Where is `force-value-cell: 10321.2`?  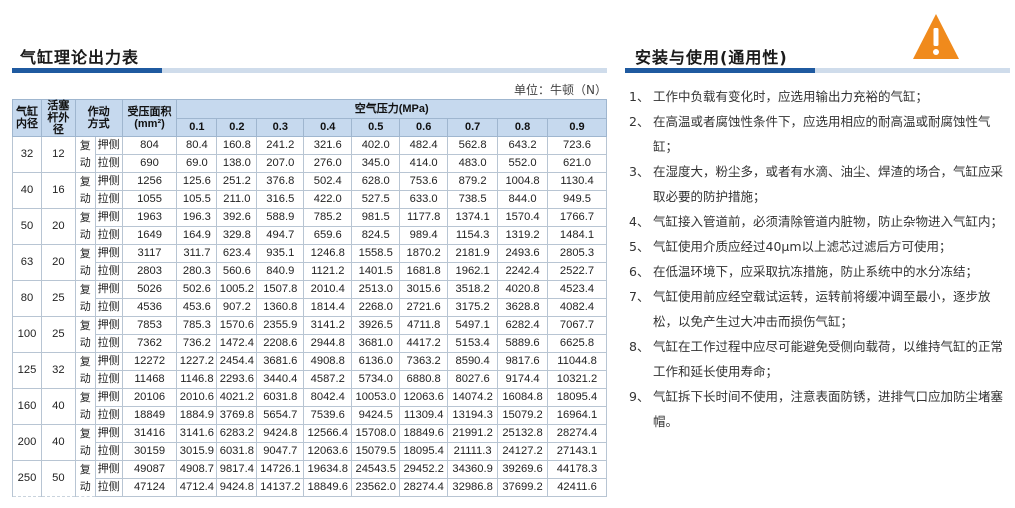
force-value-cell: 10321.2 is located at coordinates (577, 379).